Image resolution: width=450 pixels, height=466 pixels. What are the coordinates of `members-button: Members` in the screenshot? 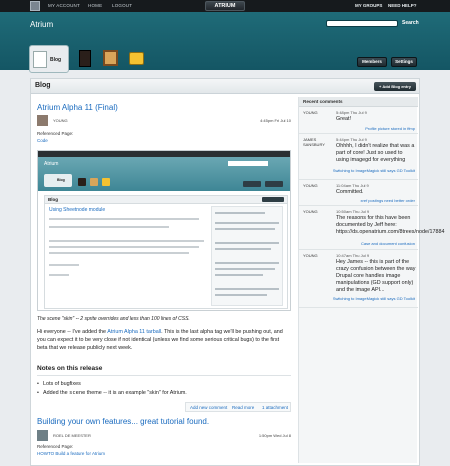 It's located at (372, 62).